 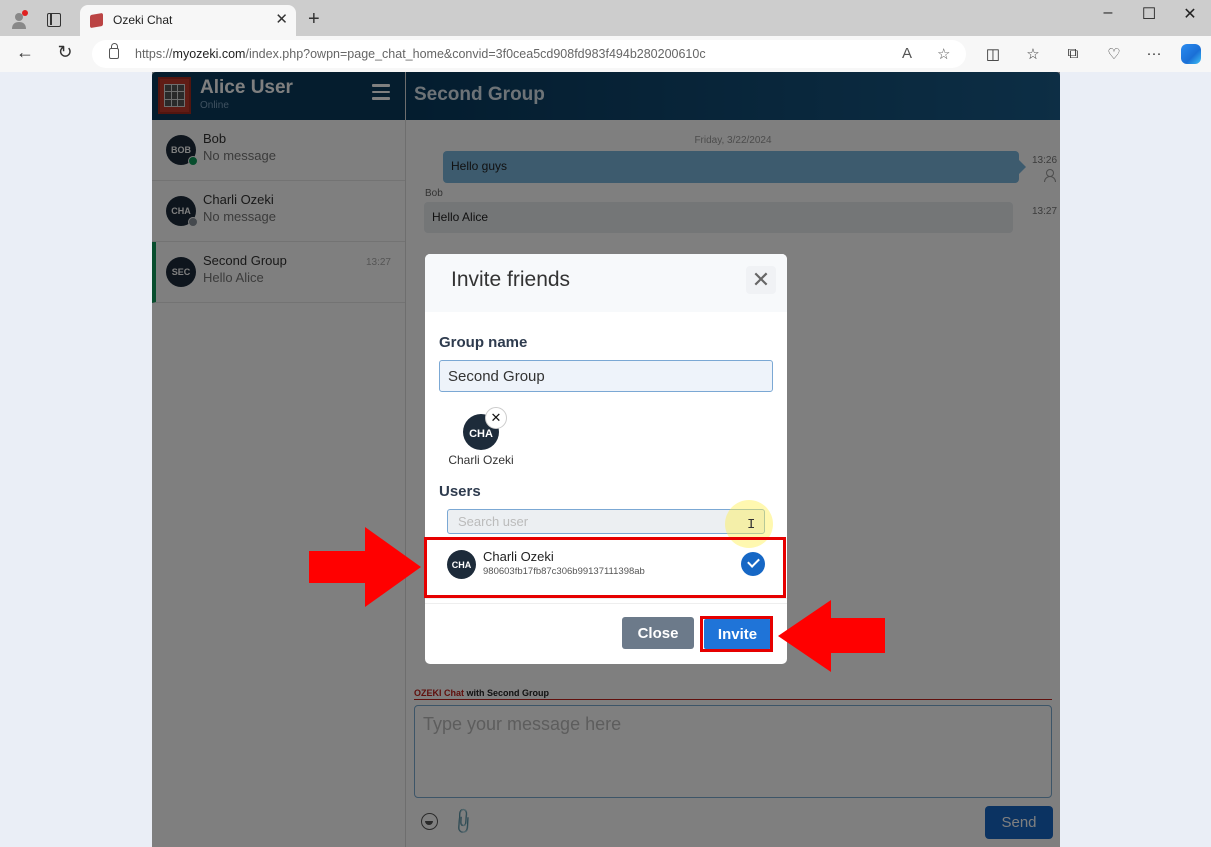 I want to click on favorites-icon: ☆, so click(x=1033, y=54).